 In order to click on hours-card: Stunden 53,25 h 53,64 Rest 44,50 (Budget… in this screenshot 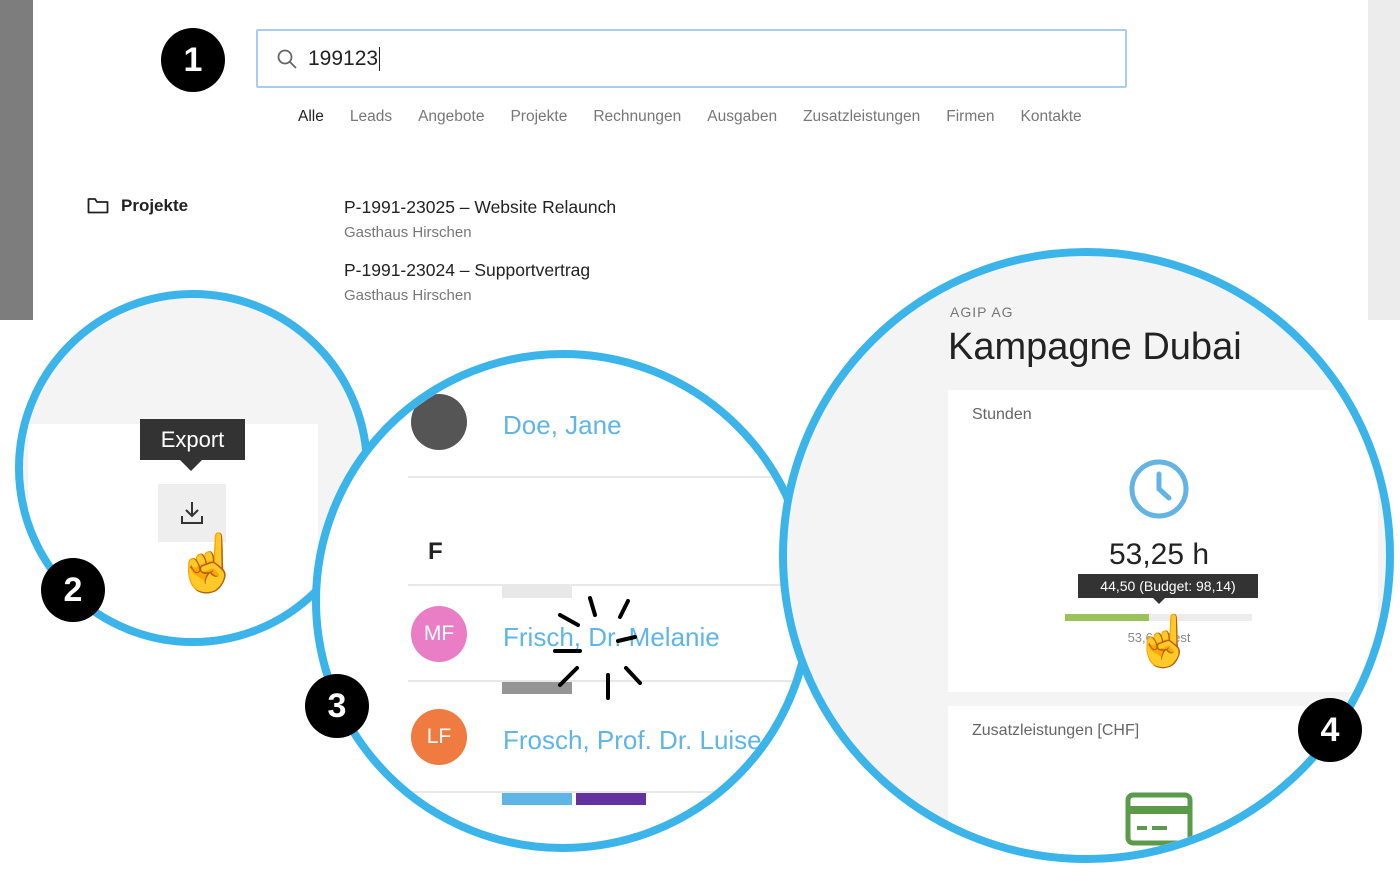, I will do `click(1163, 541)`.